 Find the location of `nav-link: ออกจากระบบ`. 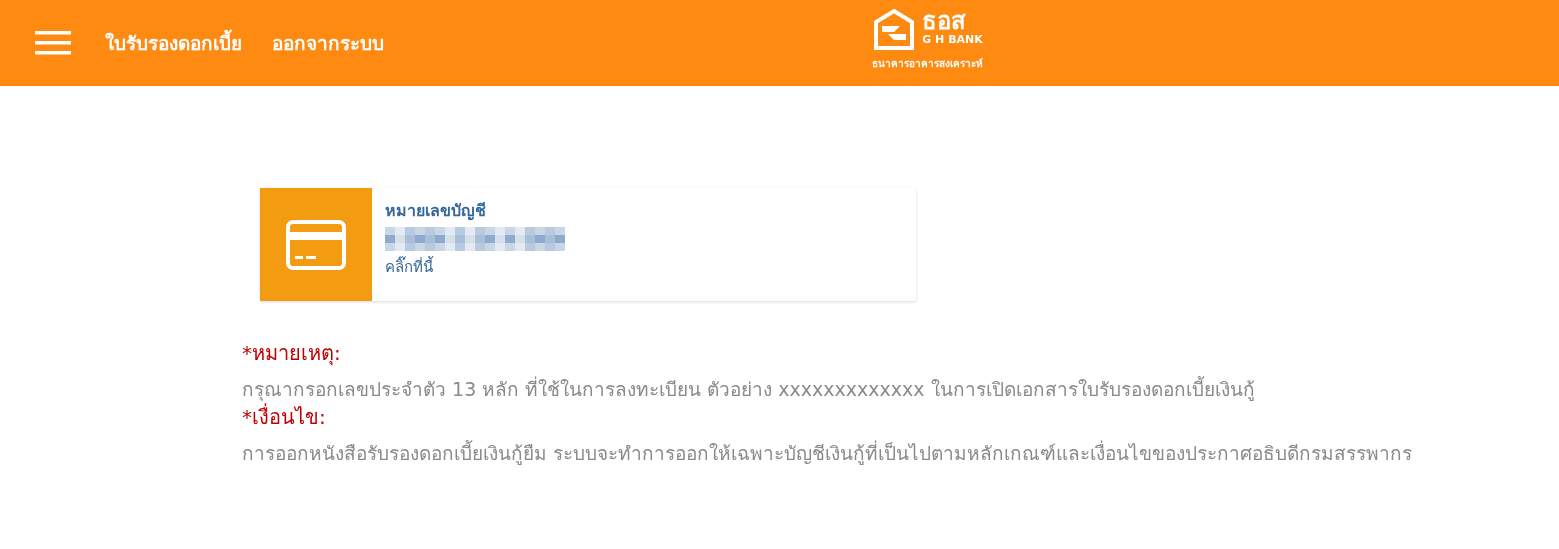

nav-link: ออกจากระบบ is located at coordinates (328, 43).